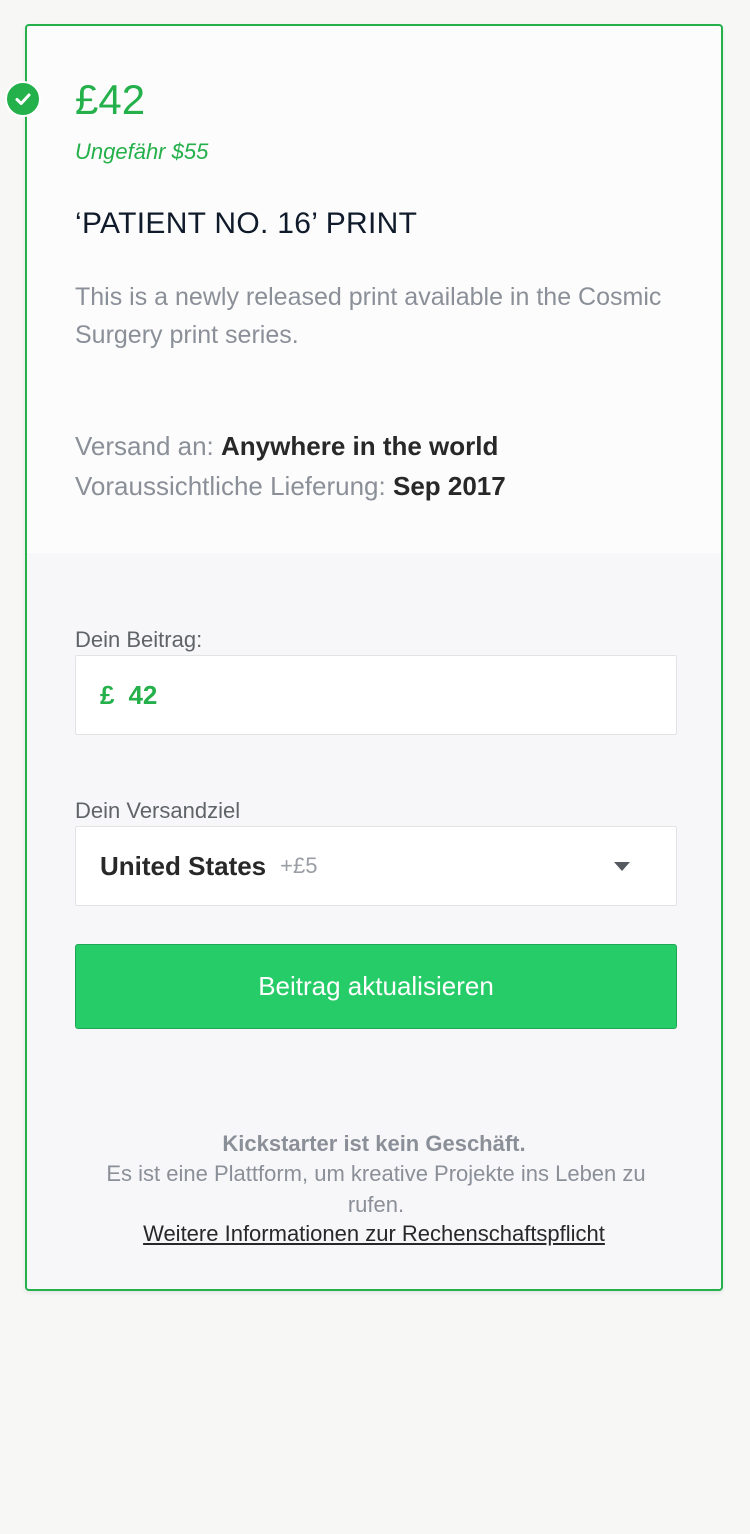  What do you see at coordinates (183, 865) in the screenshot?
I see `selected-country: United States` at bounding box center [183, 865].